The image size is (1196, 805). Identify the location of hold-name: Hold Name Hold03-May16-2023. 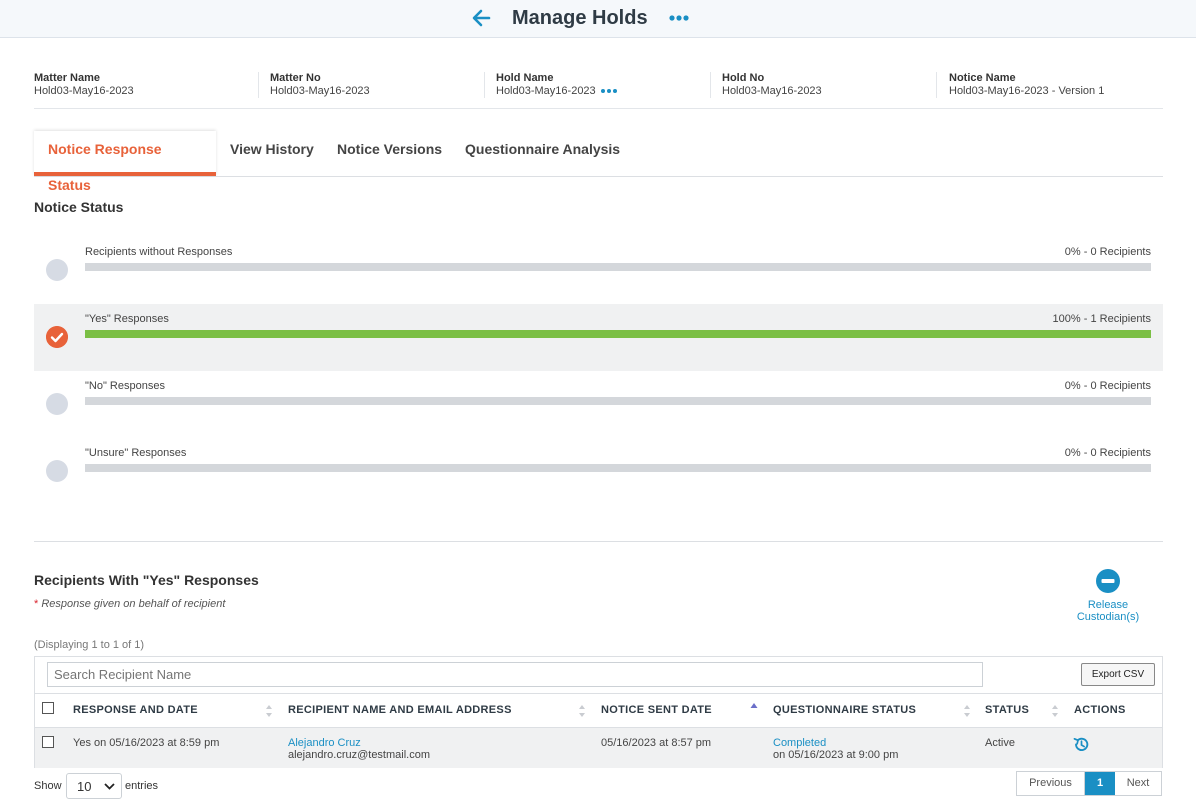
(557, 84).